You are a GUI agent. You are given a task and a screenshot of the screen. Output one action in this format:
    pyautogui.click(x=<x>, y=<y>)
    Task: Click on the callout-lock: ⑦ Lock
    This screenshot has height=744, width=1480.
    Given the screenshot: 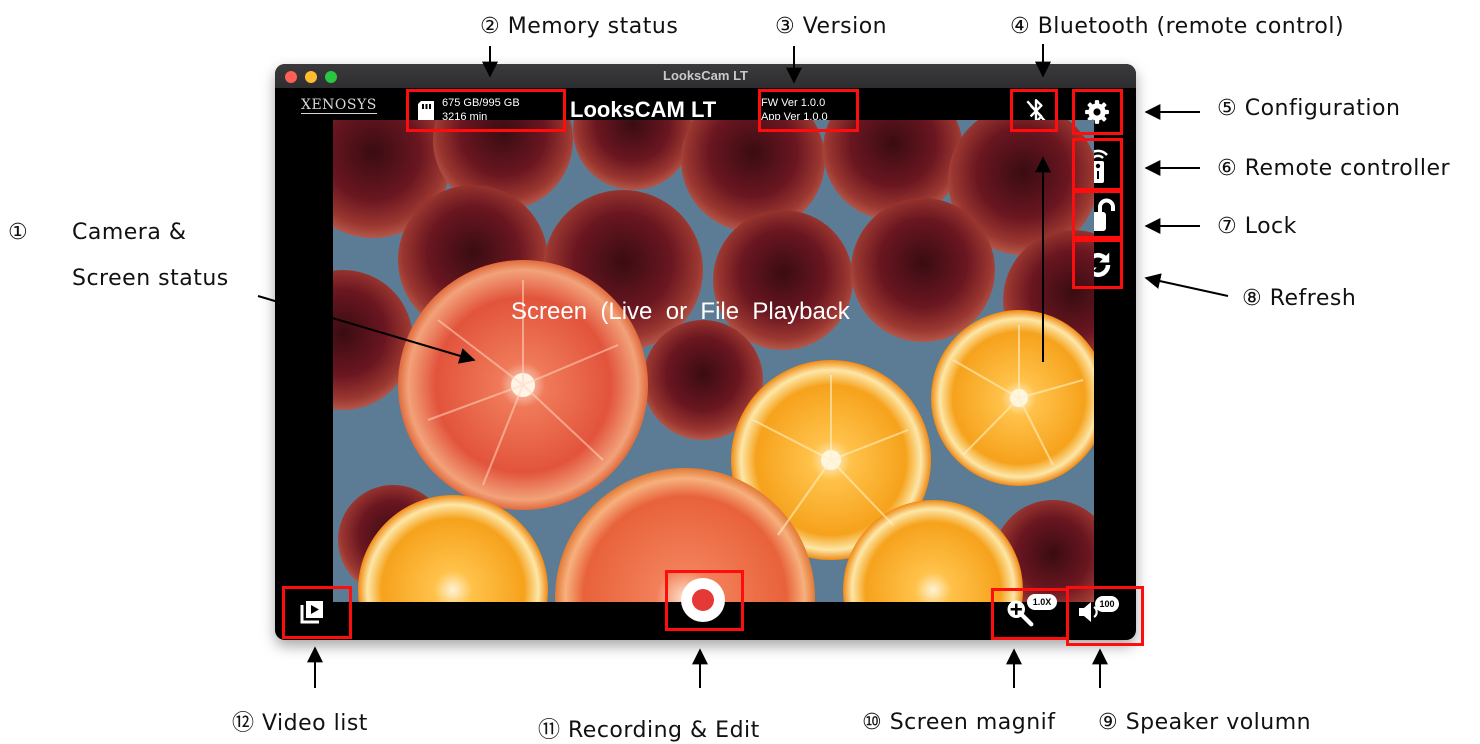 What is the action you would take?
    pyautogui.click(x=1257, y=226)
    